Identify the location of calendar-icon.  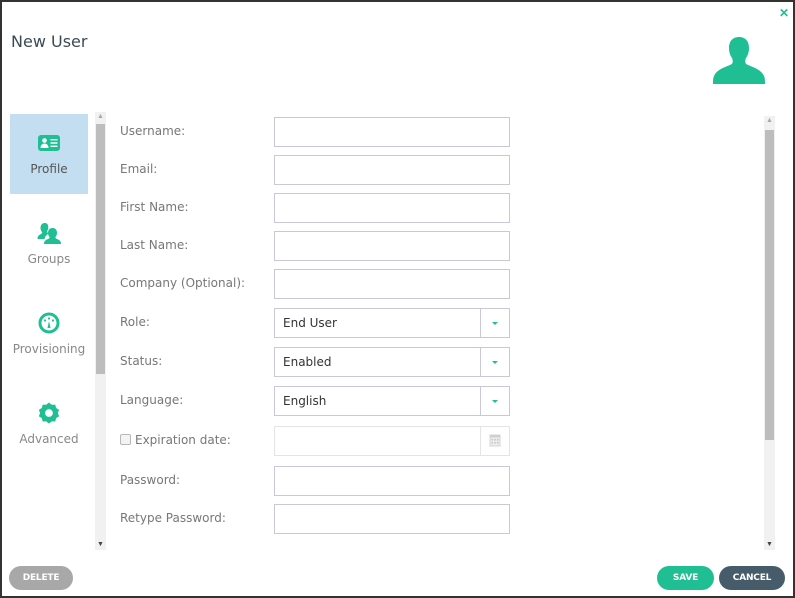
(494, 441).